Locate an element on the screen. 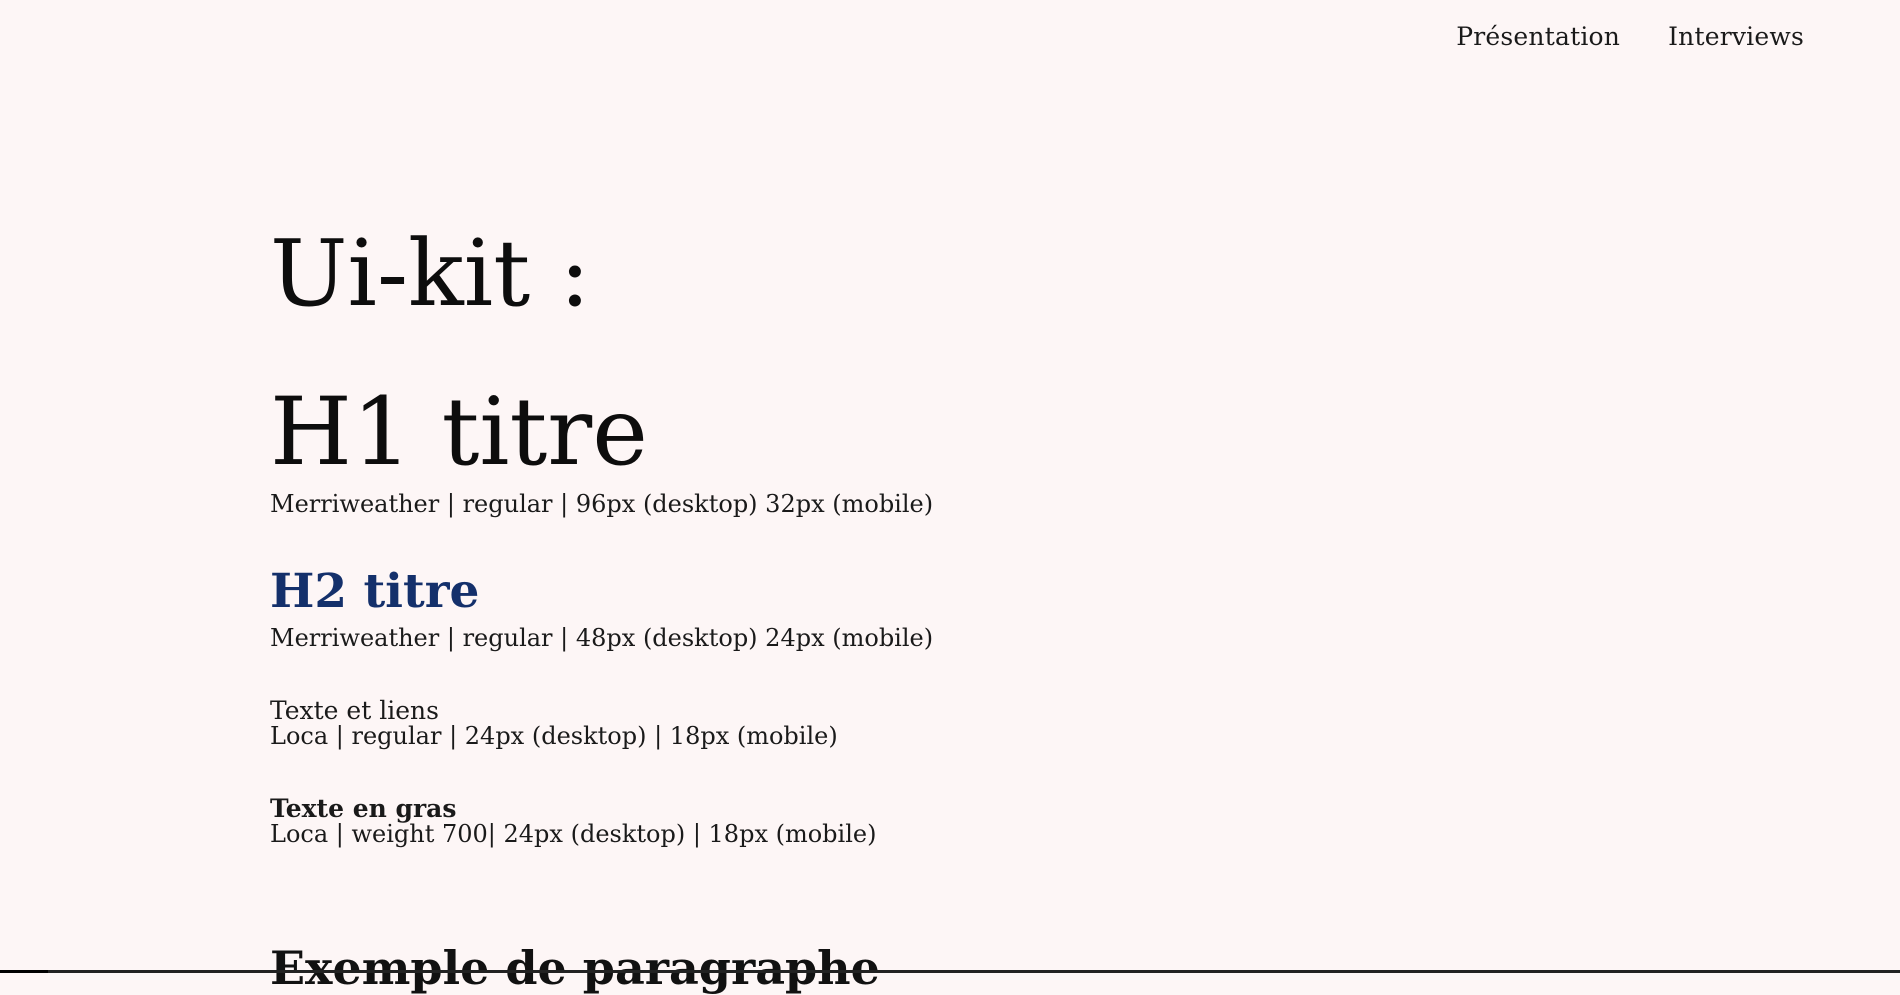 Image resolution: width=1900 pixels, height=995 pixels. text-sample: Texte et liens is located at coordinates (354, 710).